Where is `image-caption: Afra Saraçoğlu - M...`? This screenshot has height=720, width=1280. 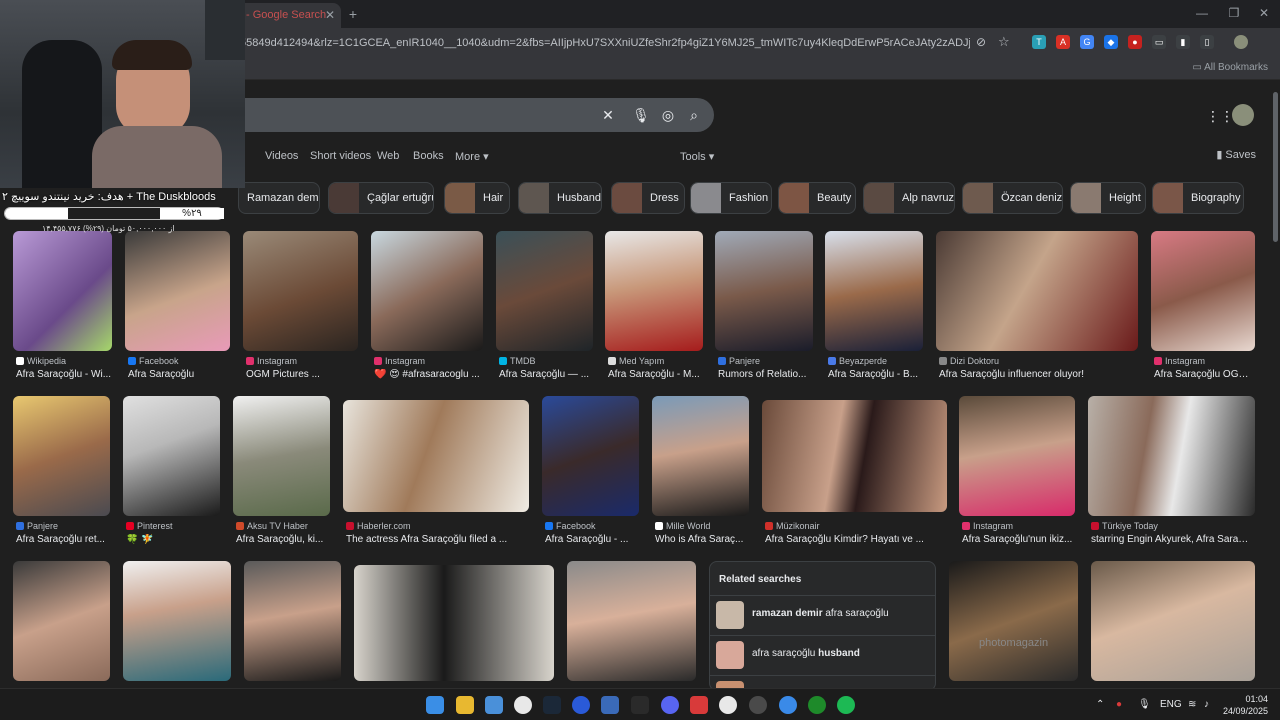
image-caption: Afra Saraçoğlu - M... is located at coordinates (655, 374).